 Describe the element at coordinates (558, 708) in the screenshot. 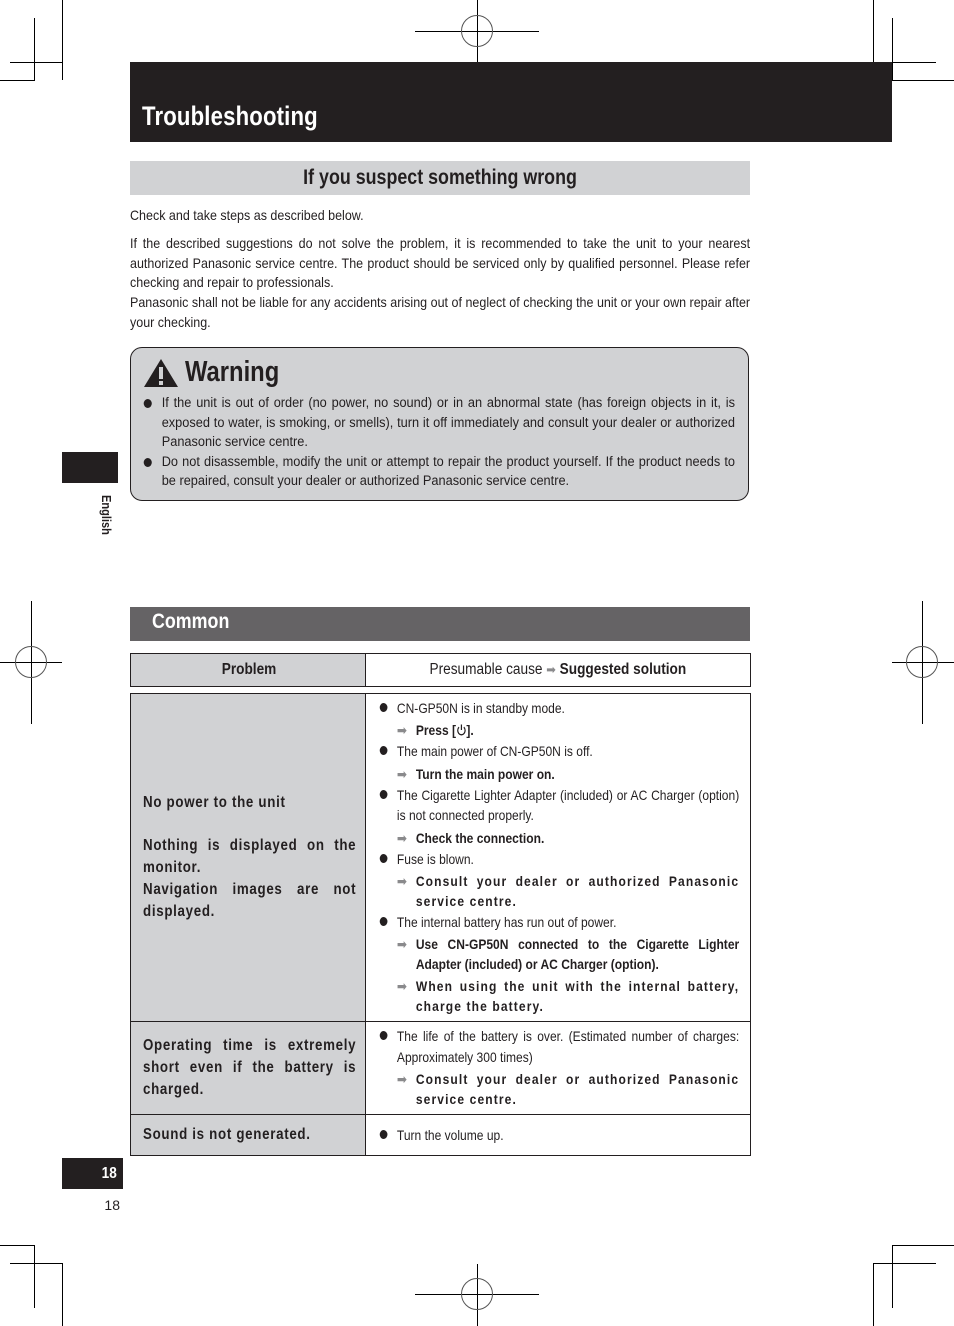

I see `cause-item: CN-GP50N is in standby mode.` at that location.